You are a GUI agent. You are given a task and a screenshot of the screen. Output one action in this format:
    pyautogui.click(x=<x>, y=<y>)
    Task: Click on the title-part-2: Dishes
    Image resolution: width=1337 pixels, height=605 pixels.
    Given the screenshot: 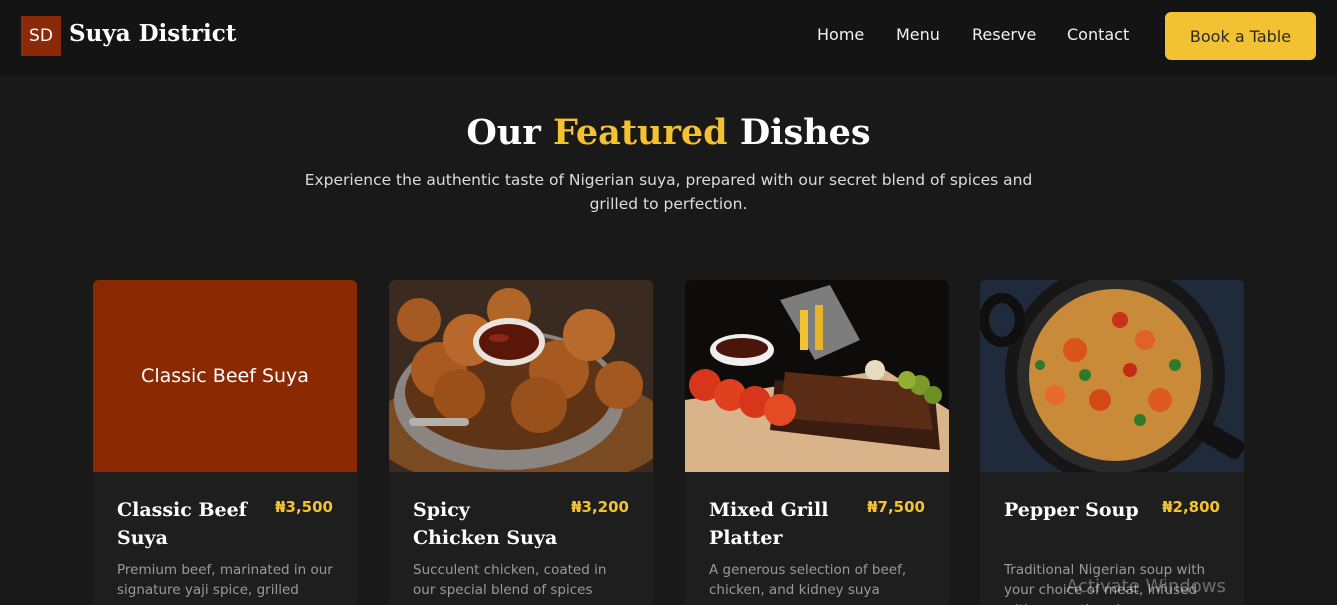 What is the action you would take?
    pyautogui.click(x=799, y=132)
    